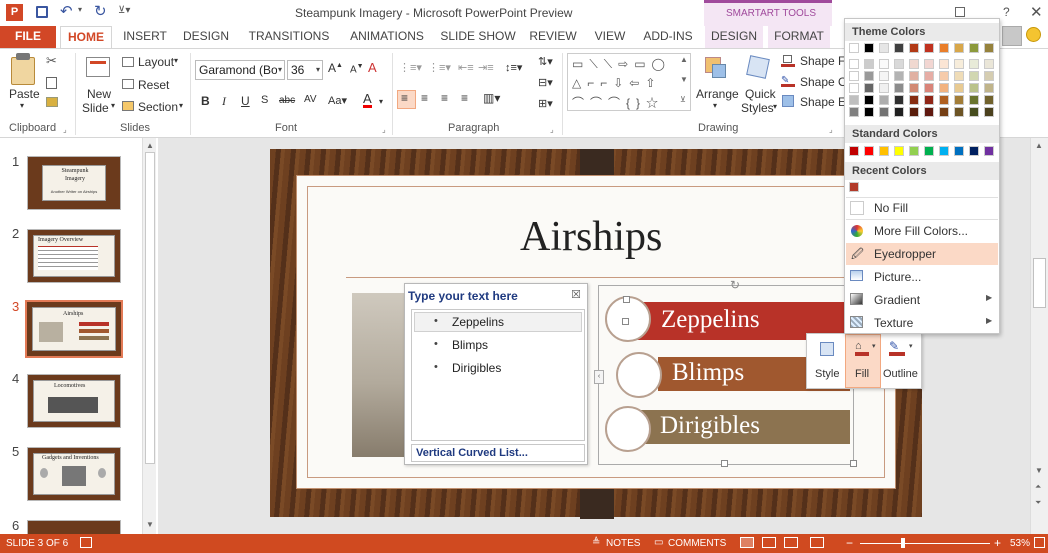  I want to click on spell-check-icon, so click(86, 542).